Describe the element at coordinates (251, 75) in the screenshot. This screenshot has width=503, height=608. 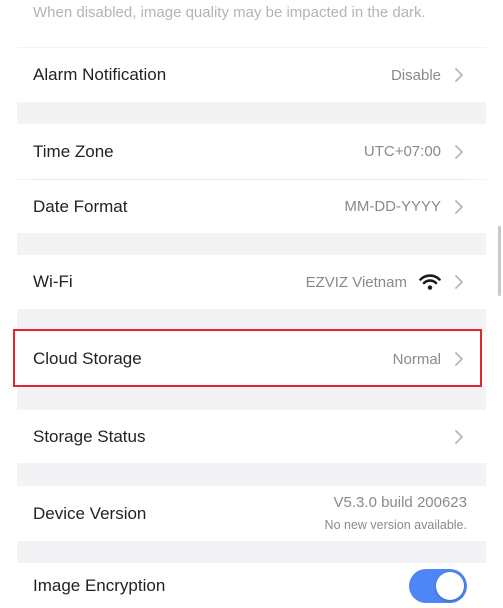
I see `alarm-notification-row: Alarm Notification Disable` at that location.